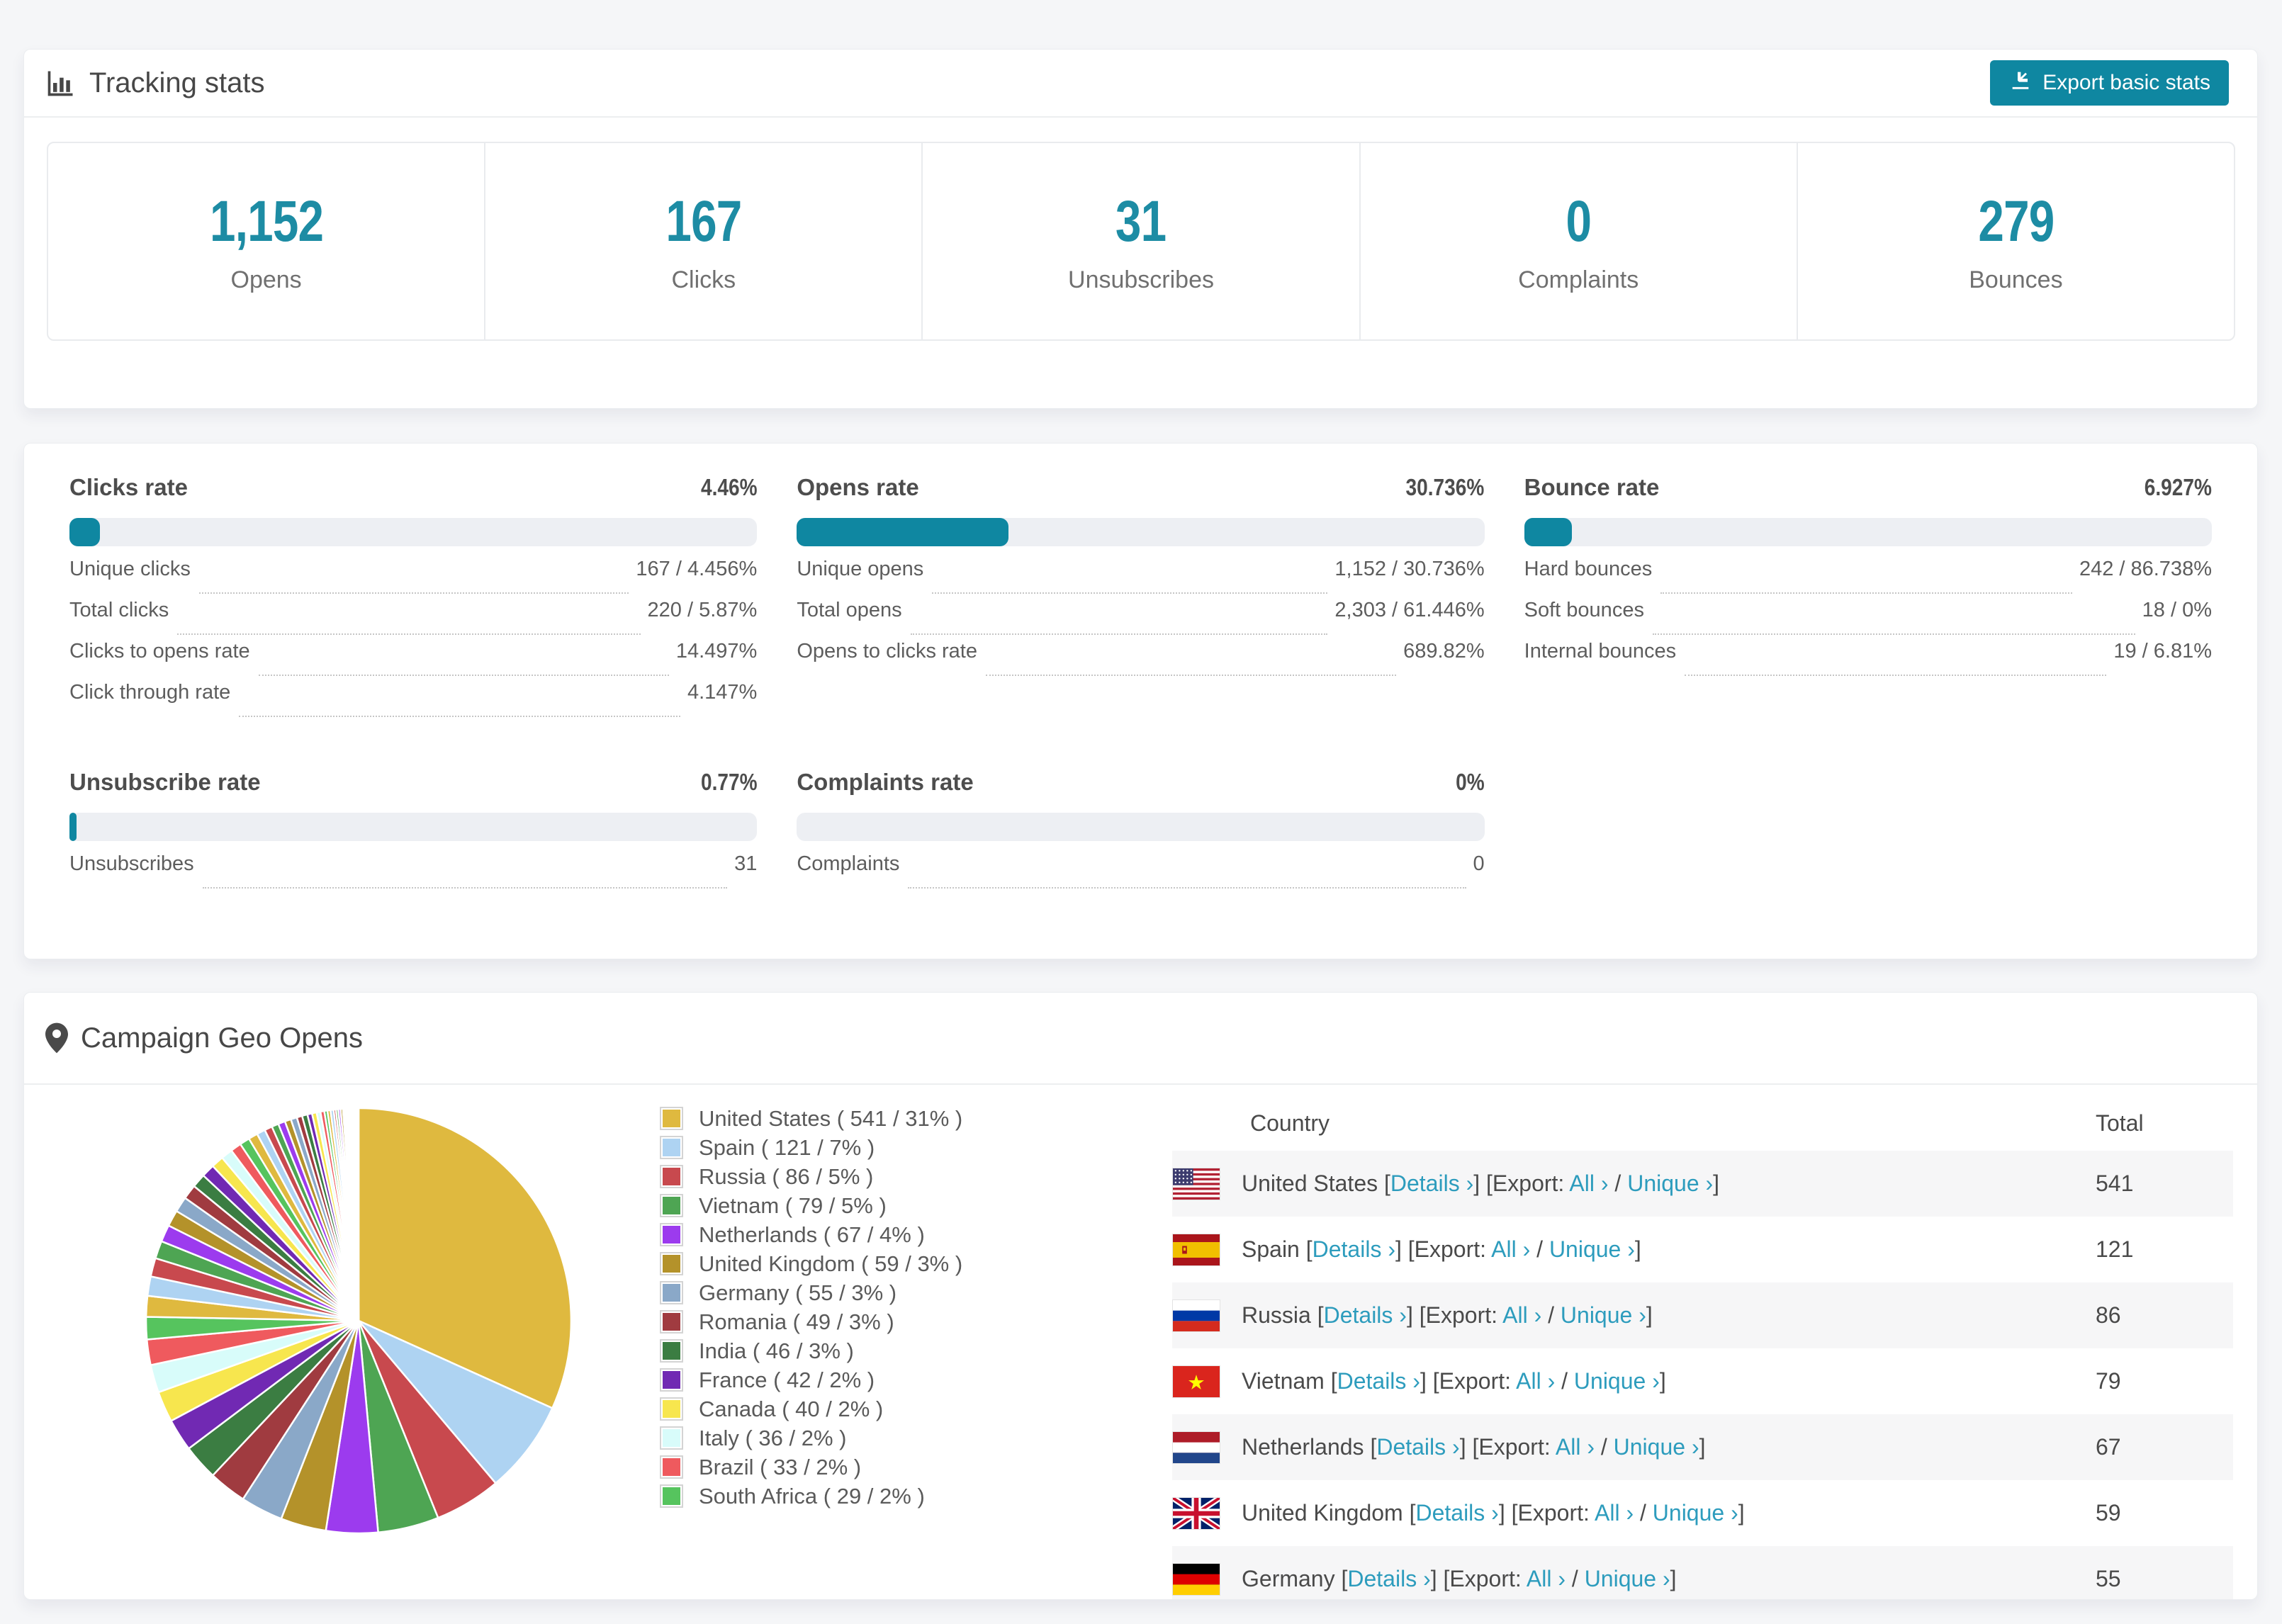 Image resolution: width=2282 pixels, height=1624 pixels. I want to click on rate-row-label: Complaints, so click(849, 863).